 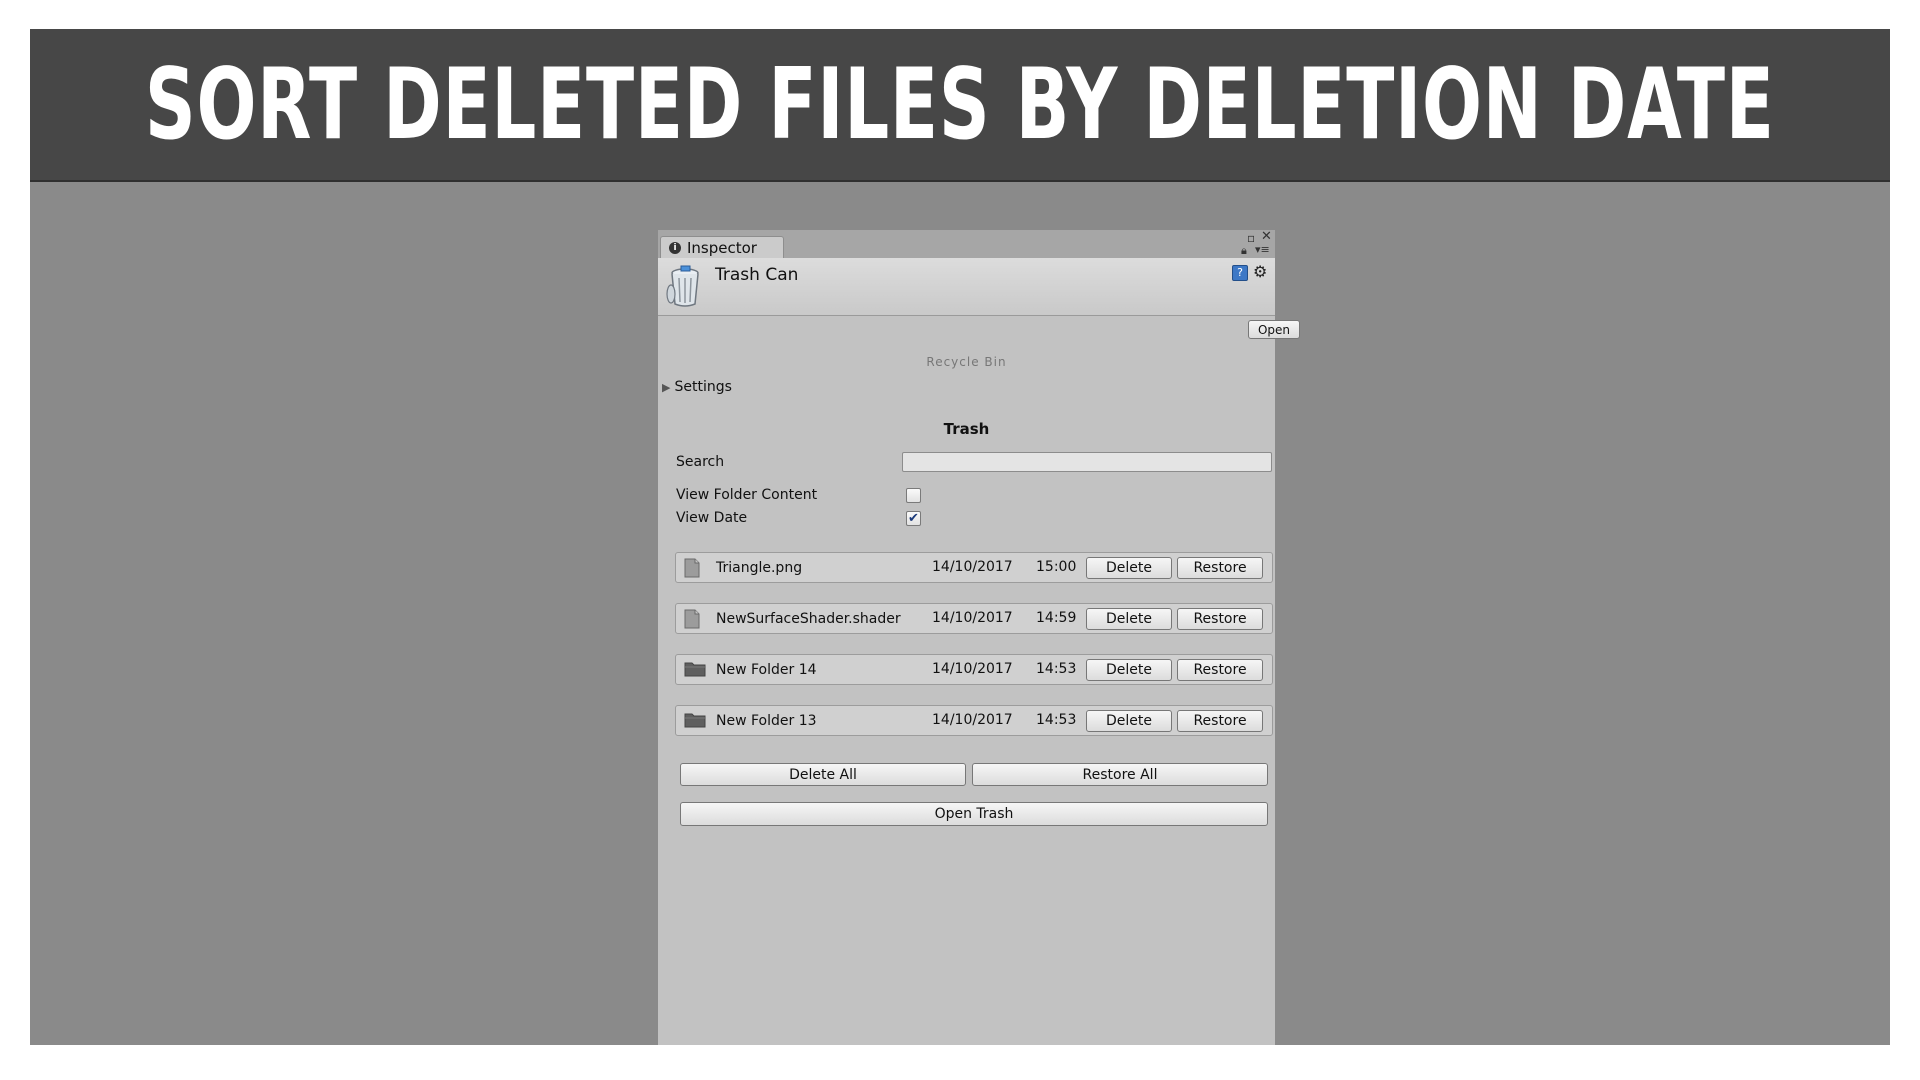 I want to click on search-input, so click(x=1087, y=462).